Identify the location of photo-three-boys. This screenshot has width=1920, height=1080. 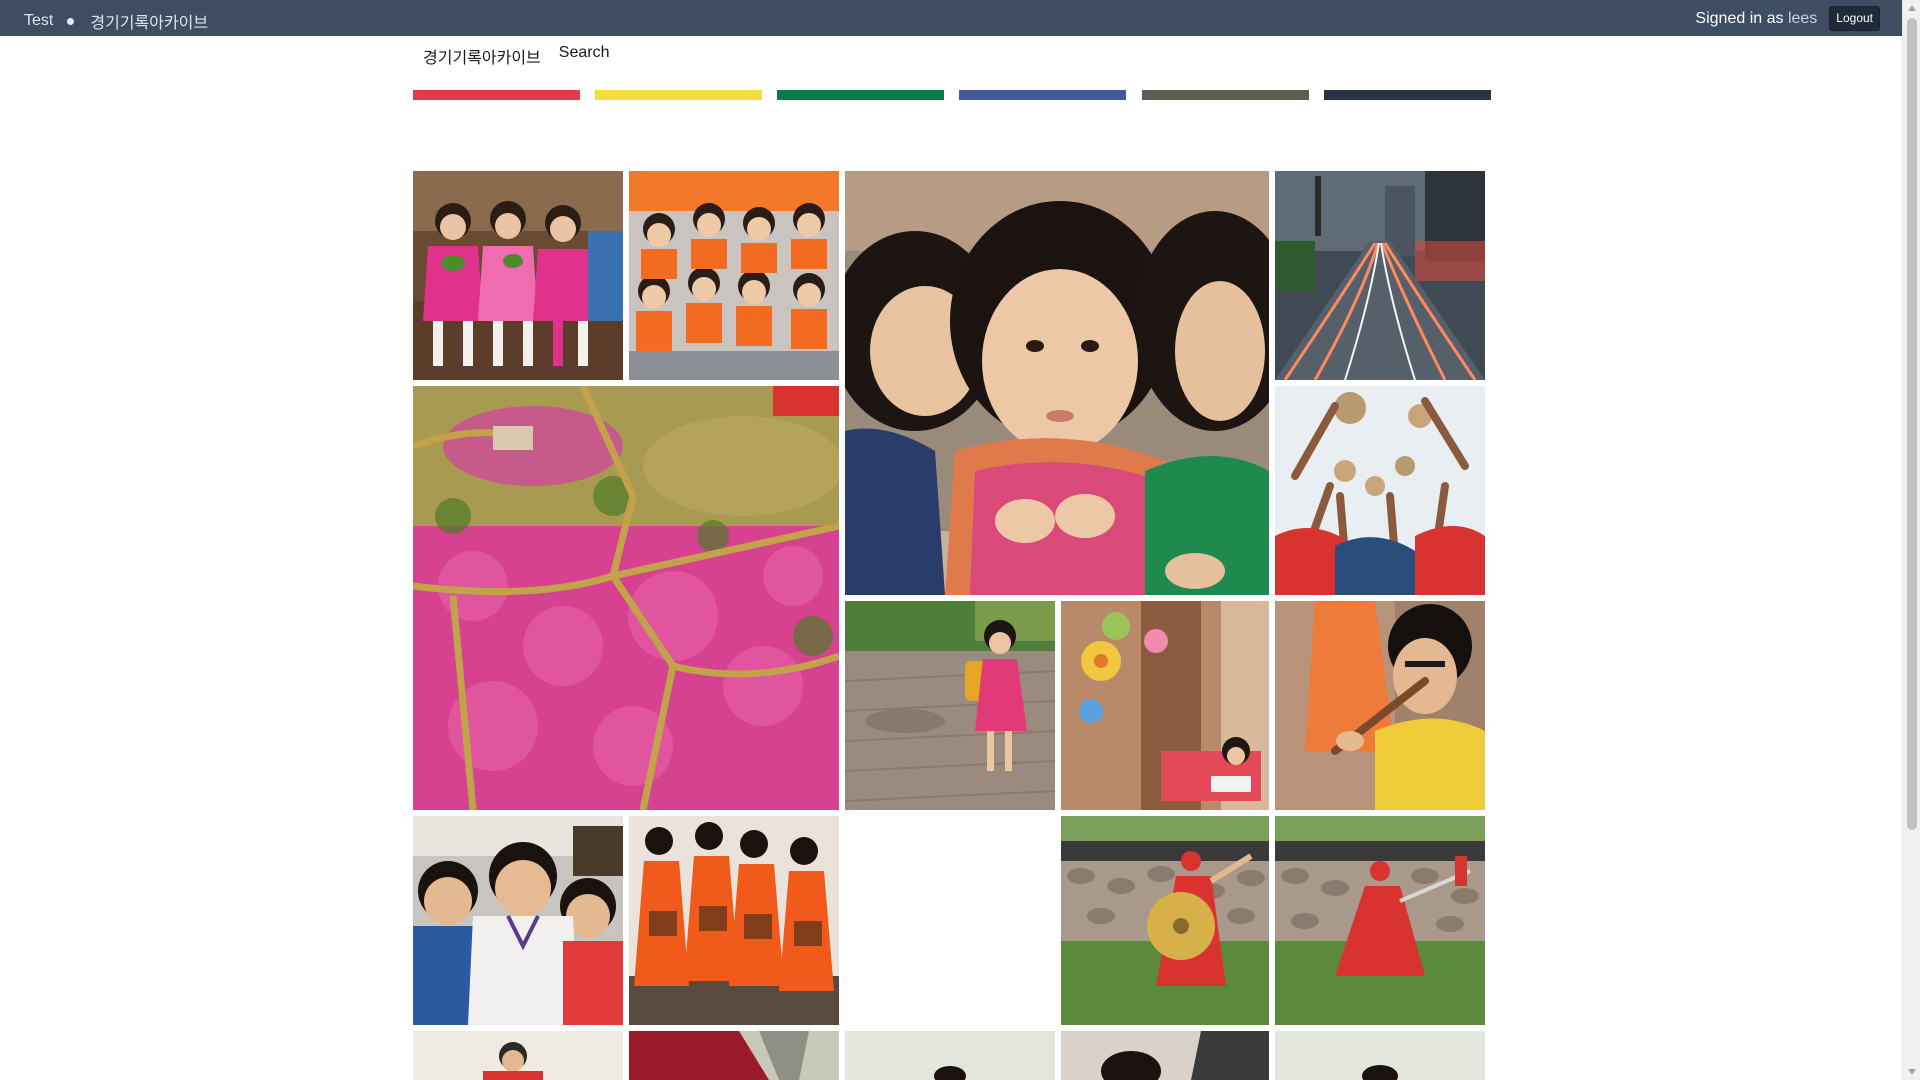
(518, 920).